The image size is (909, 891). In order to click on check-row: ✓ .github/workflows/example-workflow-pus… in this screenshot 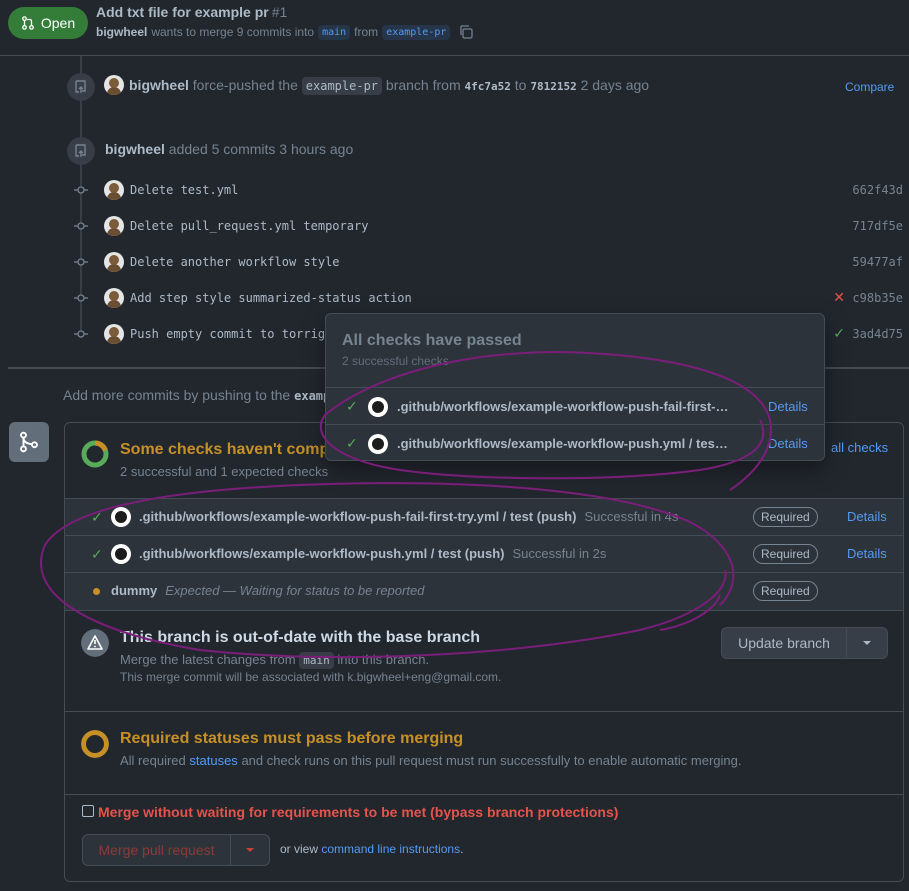, I will do `click(484, 553)`.